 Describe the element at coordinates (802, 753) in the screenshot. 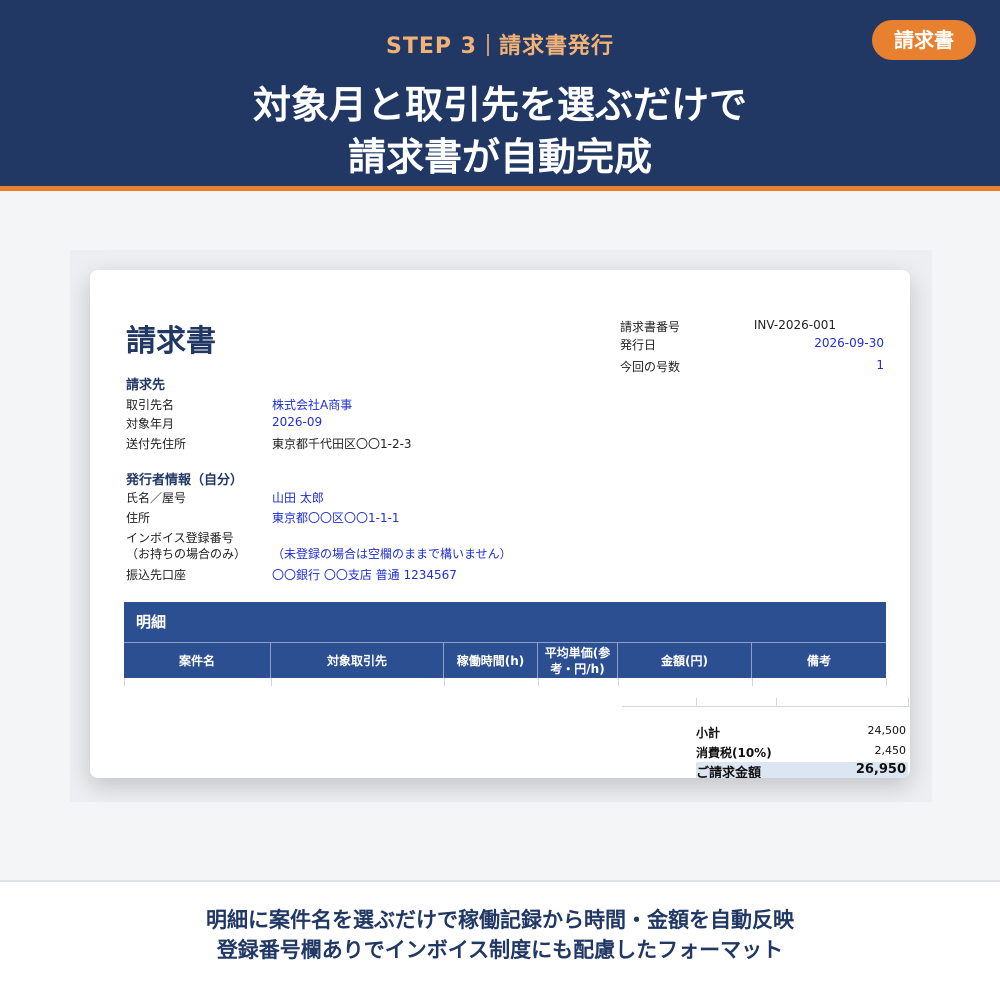

I see `tax-row: 消費税(10%) 2,450` at that location.